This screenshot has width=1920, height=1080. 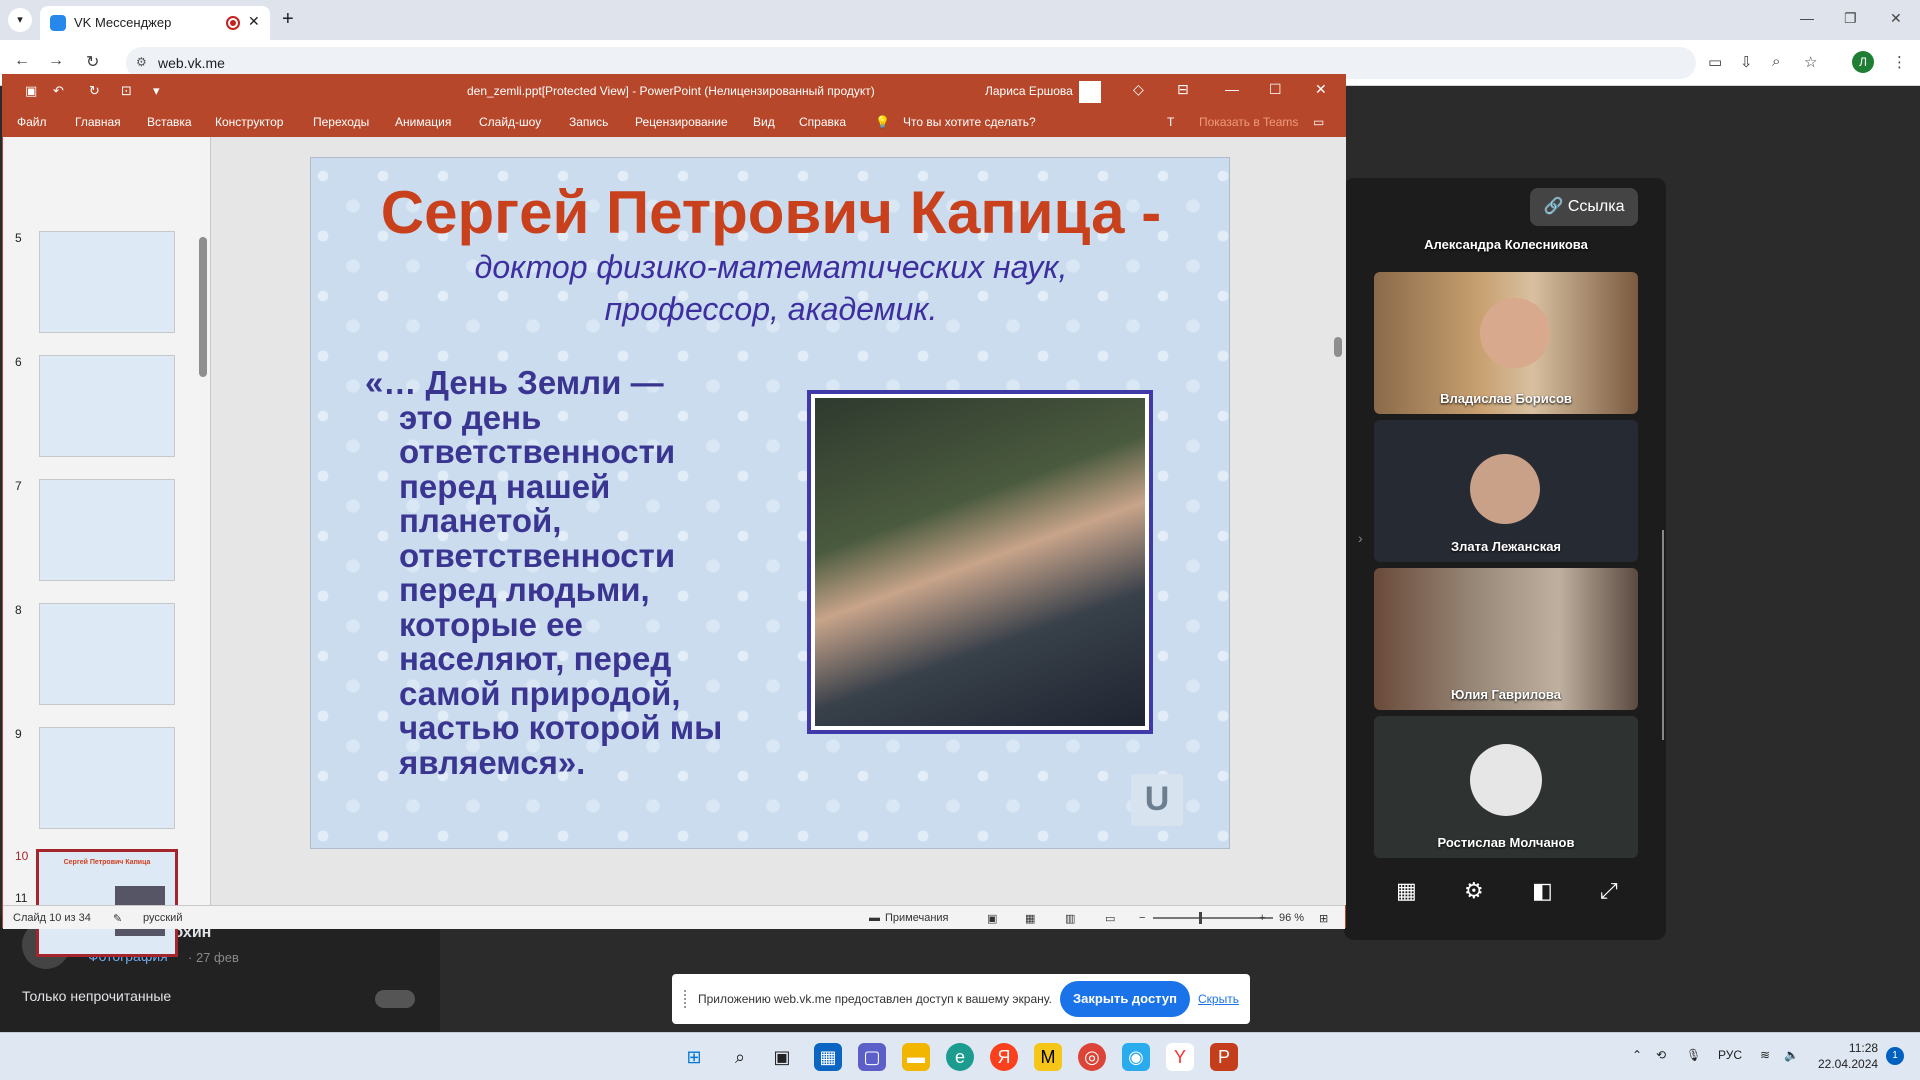 I want to click on customize-toolbar-icon: ▾, so click(x=156, y=91).